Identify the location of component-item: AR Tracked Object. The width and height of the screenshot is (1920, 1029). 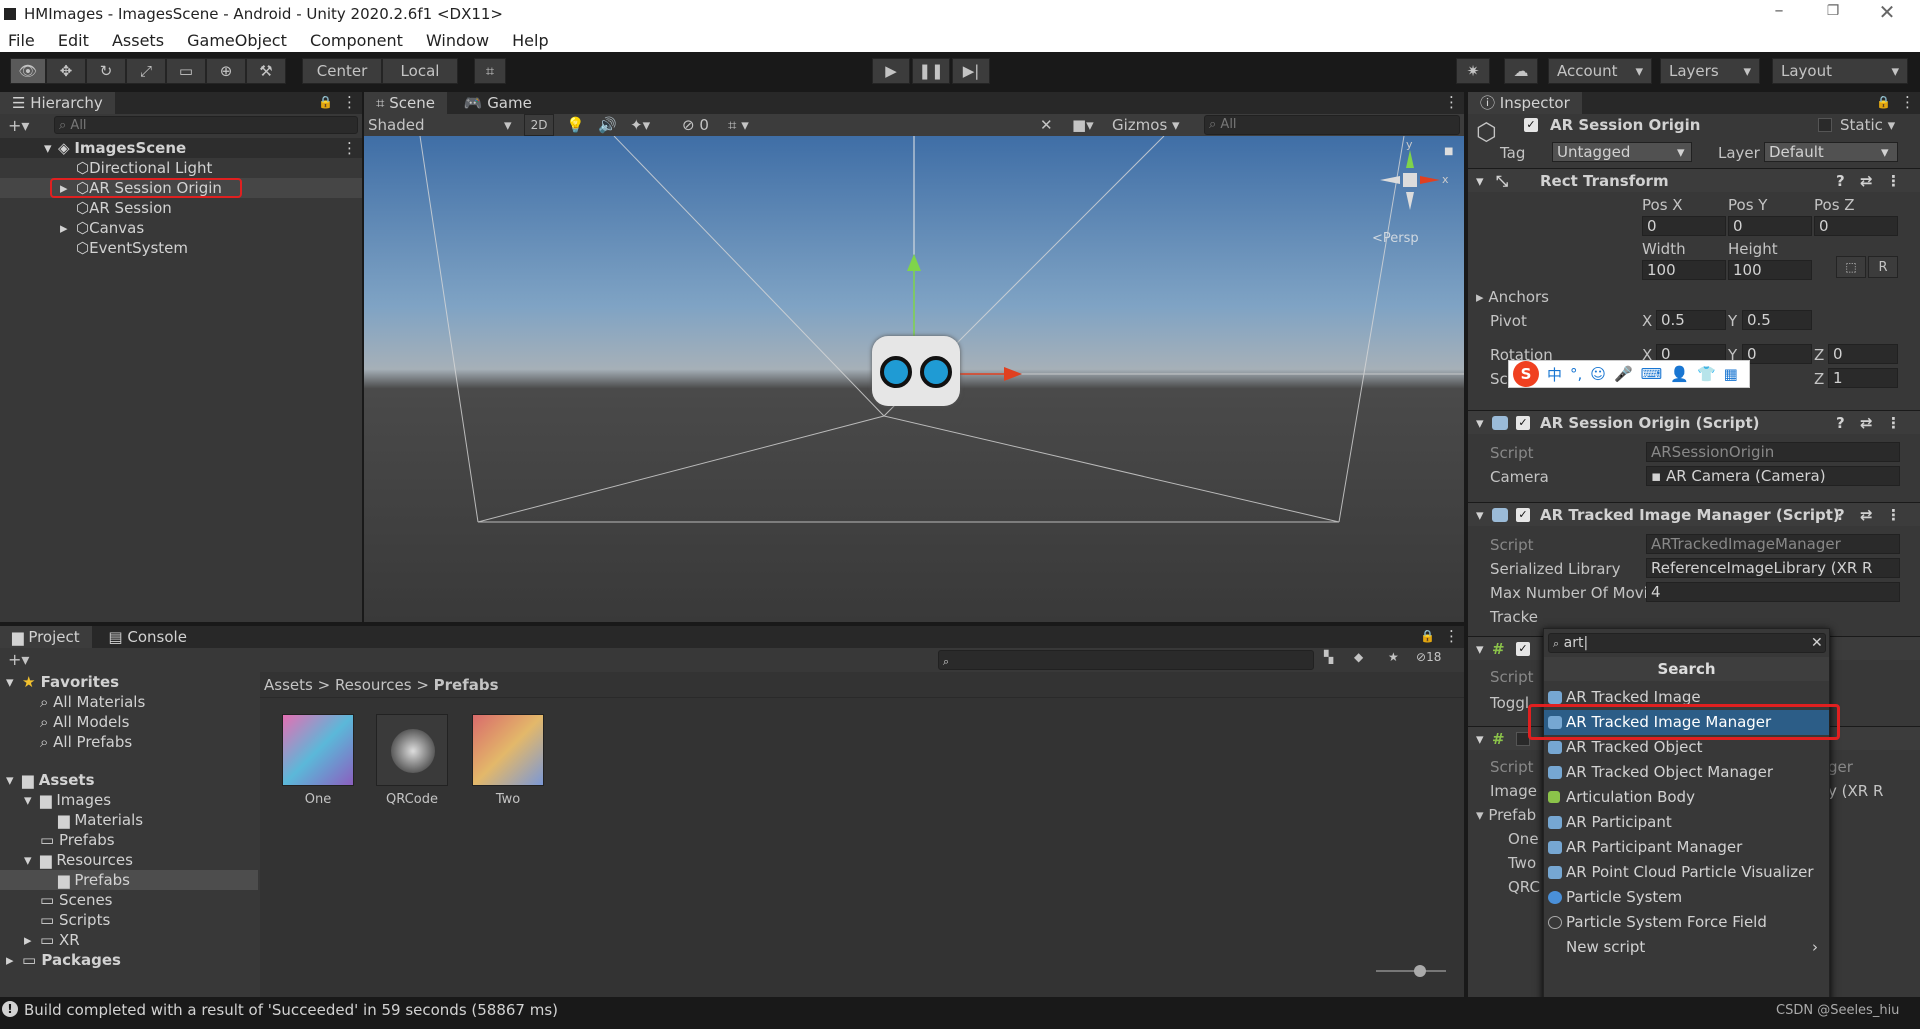
(1686, 747).